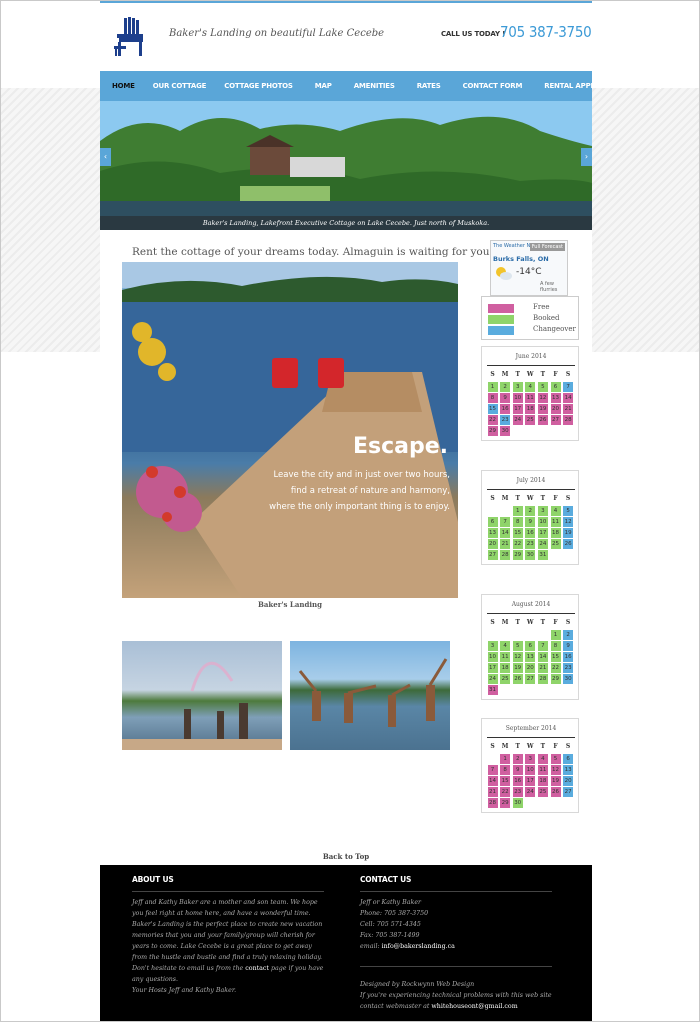  I want to click on nav-item-rental-application: RENTAL APPLICATION, so click(584, 86).